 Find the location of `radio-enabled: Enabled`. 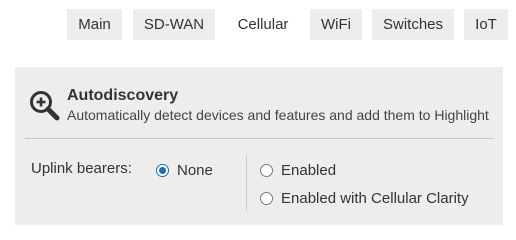

radio-enabled: Enabled is located at coordinates (298, 170).